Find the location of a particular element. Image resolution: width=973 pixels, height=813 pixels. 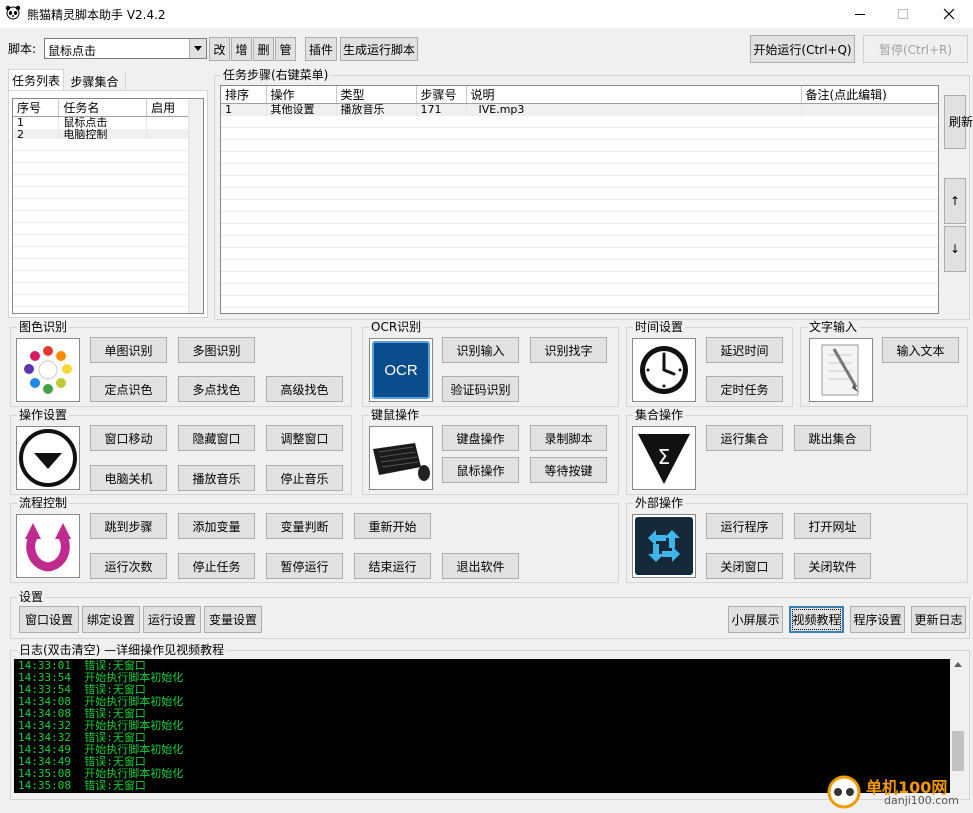

window-settings-button: 窗口设置 is located at coordinates (49, 619).